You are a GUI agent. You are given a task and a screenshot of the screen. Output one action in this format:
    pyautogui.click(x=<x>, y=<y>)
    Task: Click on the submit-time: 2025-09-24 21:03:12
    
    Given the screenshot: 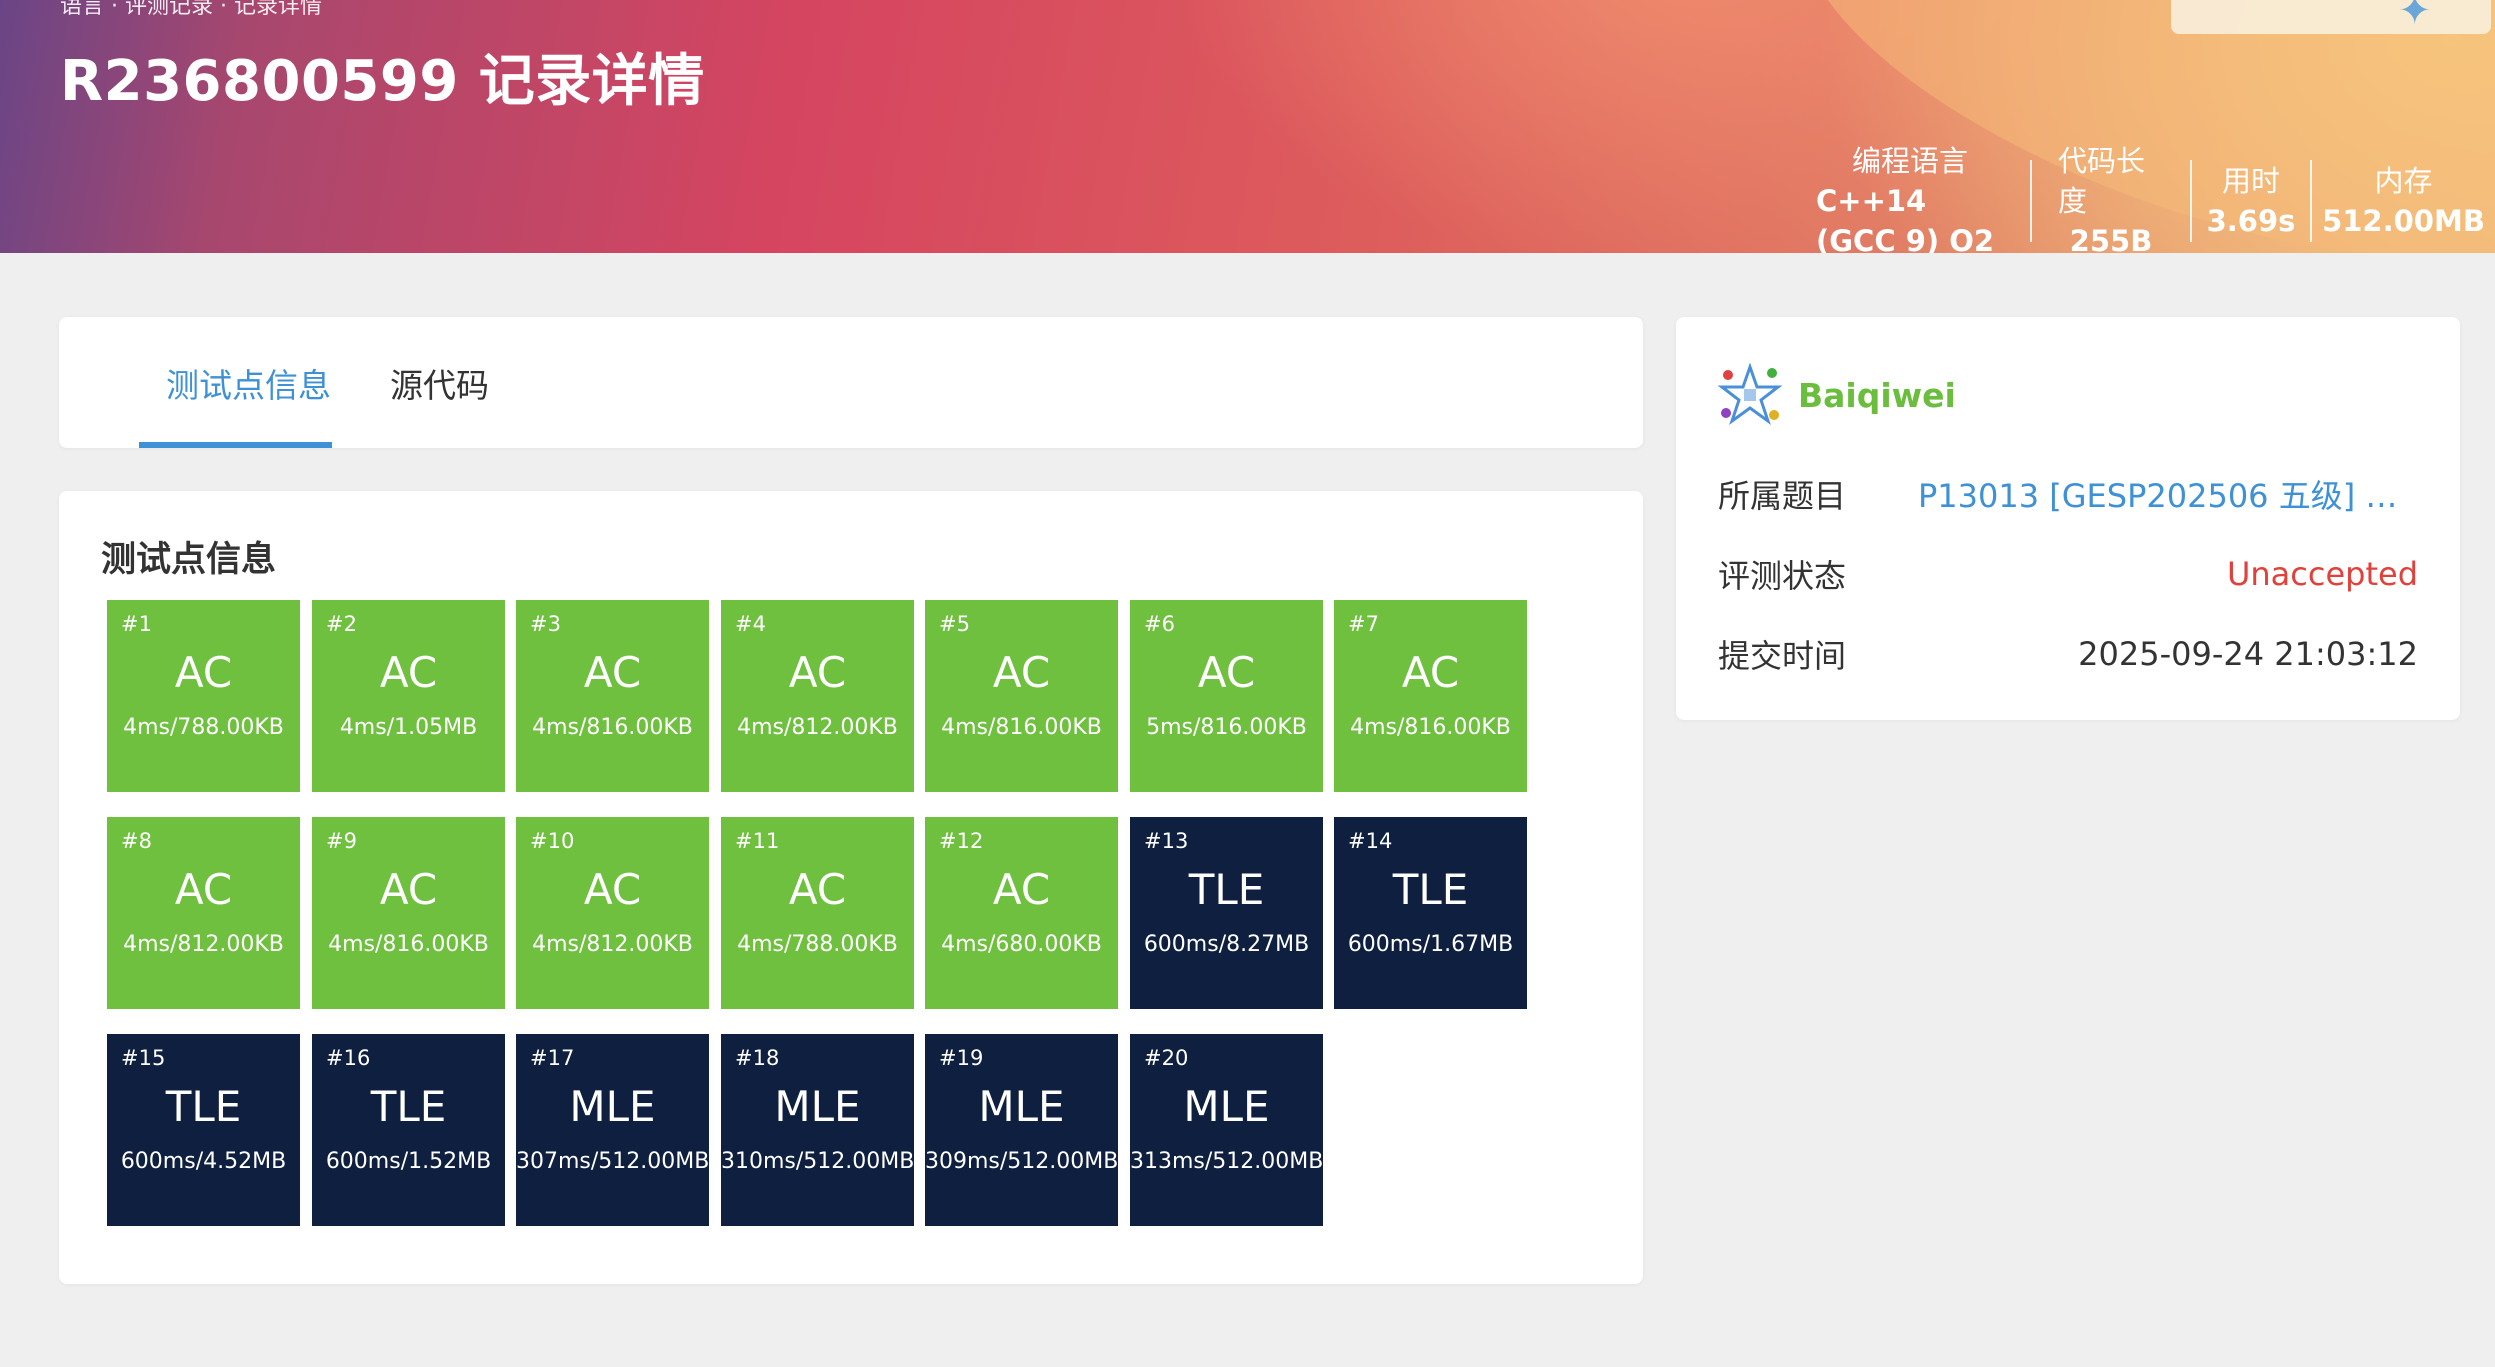 What is the action you would take?
    pyautogui.click(x=2248, y=654)
    